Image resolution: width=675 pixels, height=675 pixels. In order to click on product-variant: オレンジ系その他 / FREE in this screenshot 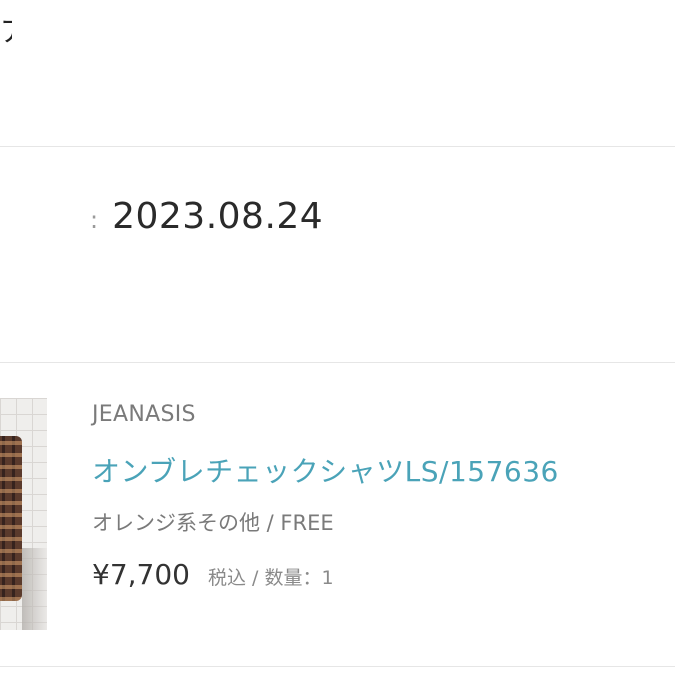, I will do `click(213, 523)`.